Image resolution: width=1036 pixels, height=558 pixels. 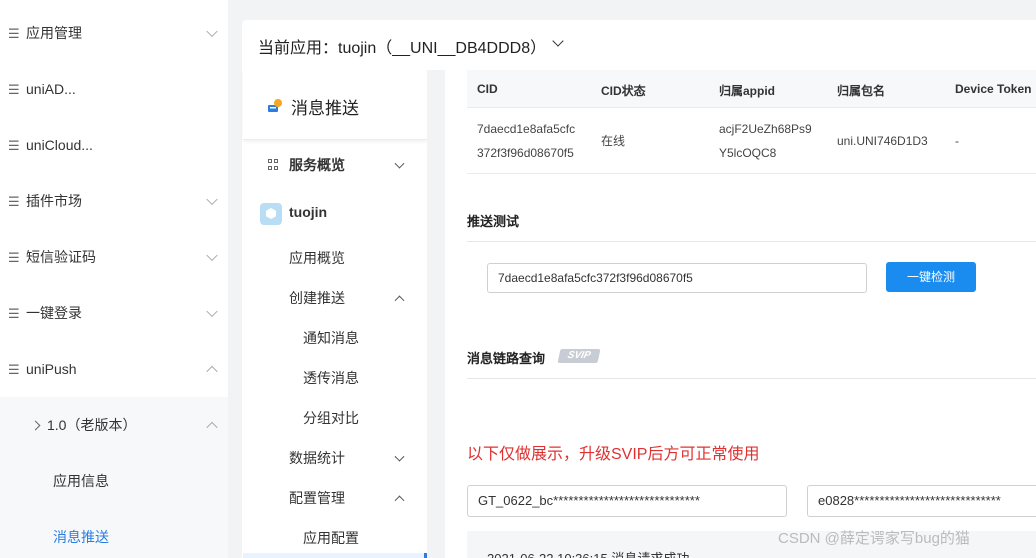 I want to click on appid-line: acjF2UeZh68Ps9, so click(x=765, y=129).